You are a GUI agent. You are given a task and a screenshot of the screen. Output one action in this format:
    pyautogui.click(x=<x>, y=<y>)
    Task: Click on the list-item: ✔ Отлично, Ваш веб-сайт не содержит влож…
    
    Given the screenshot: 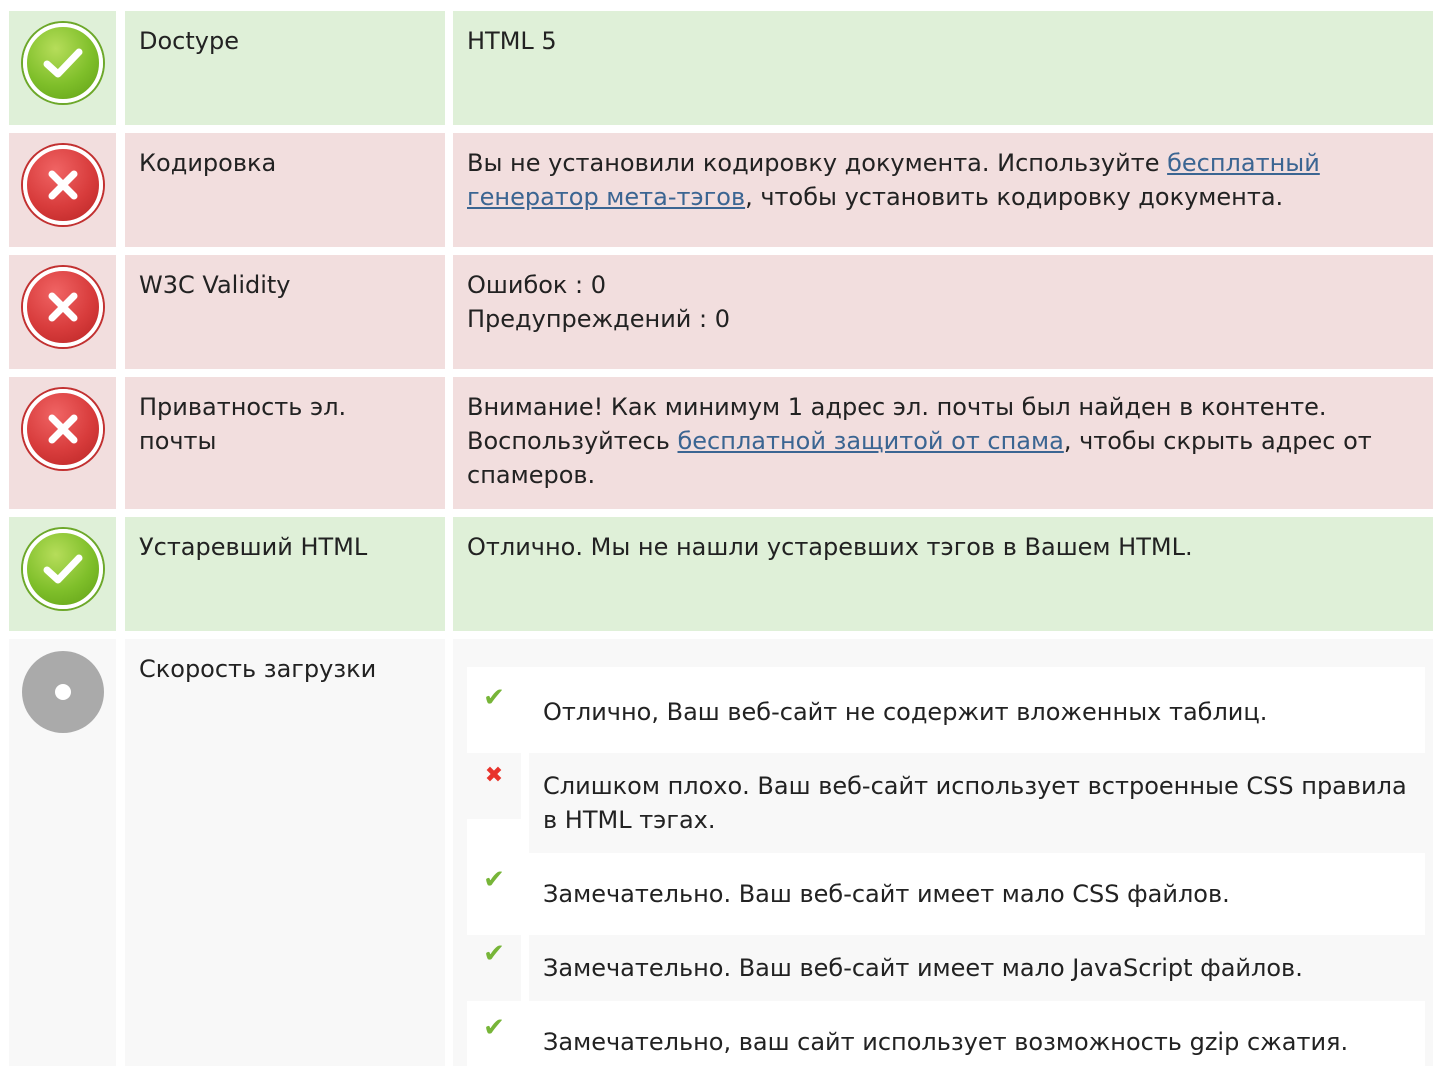 What is the action you would take?
    pyautogui.click(x=946, y=712)
    